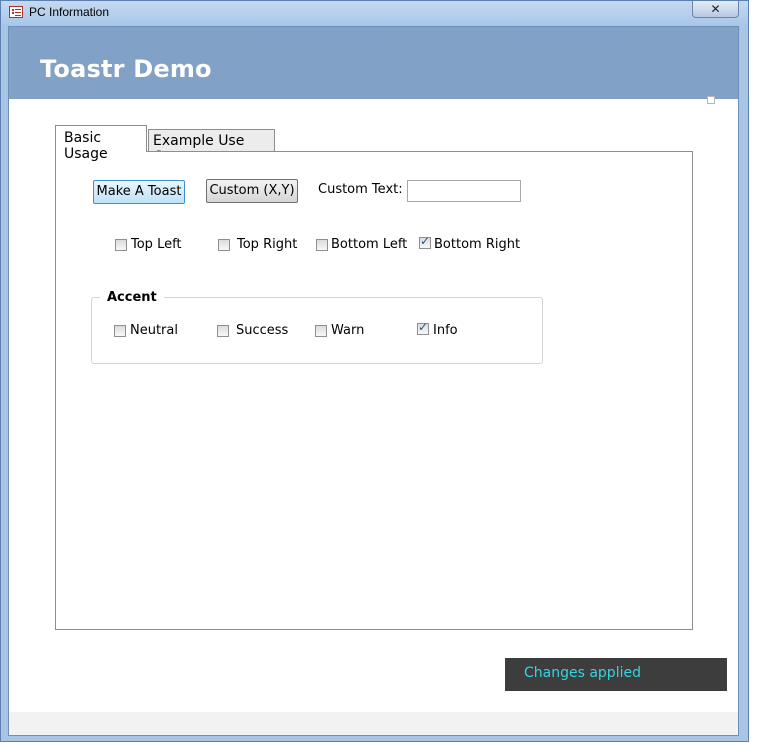 The height and width of the screenshot is (746, 760). Describe the element at coordinates (154, 330) in the screenshot. I see `neutral-label: Neutral` at that location.